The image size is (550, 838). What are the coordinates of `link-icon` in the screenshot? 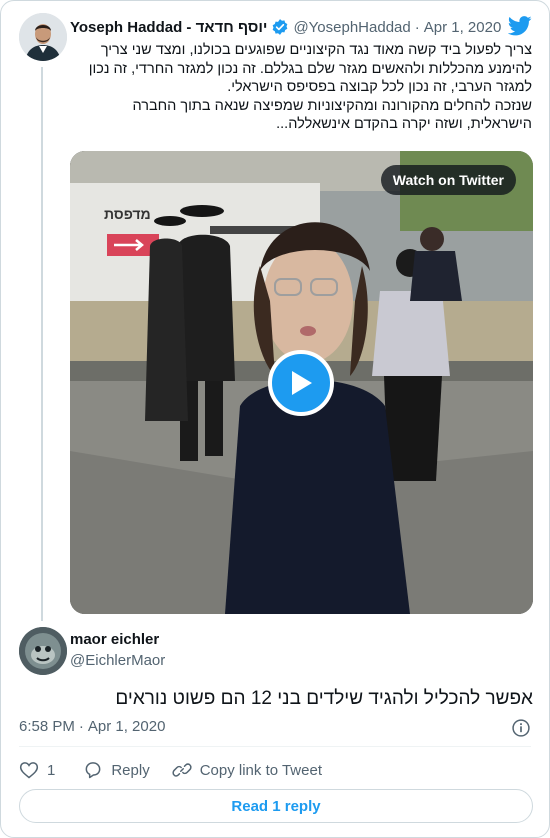 It's located at (182, 770).